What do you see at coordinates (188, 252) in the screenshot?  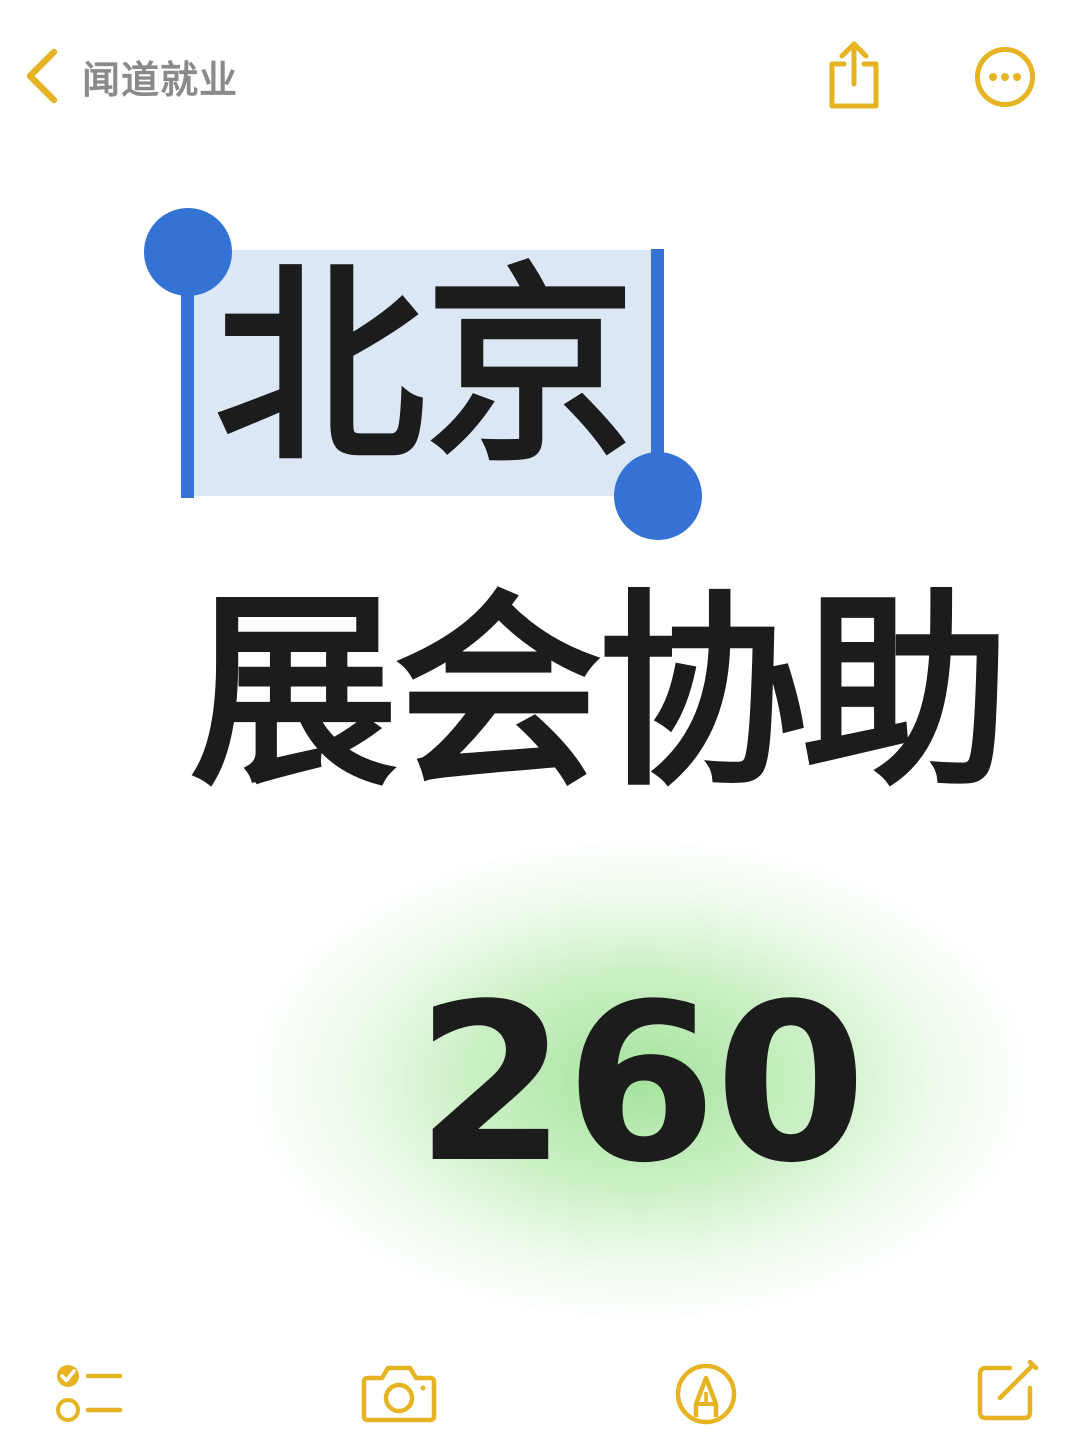 I see `selection-start-handle` at bounding box center [188, 252].